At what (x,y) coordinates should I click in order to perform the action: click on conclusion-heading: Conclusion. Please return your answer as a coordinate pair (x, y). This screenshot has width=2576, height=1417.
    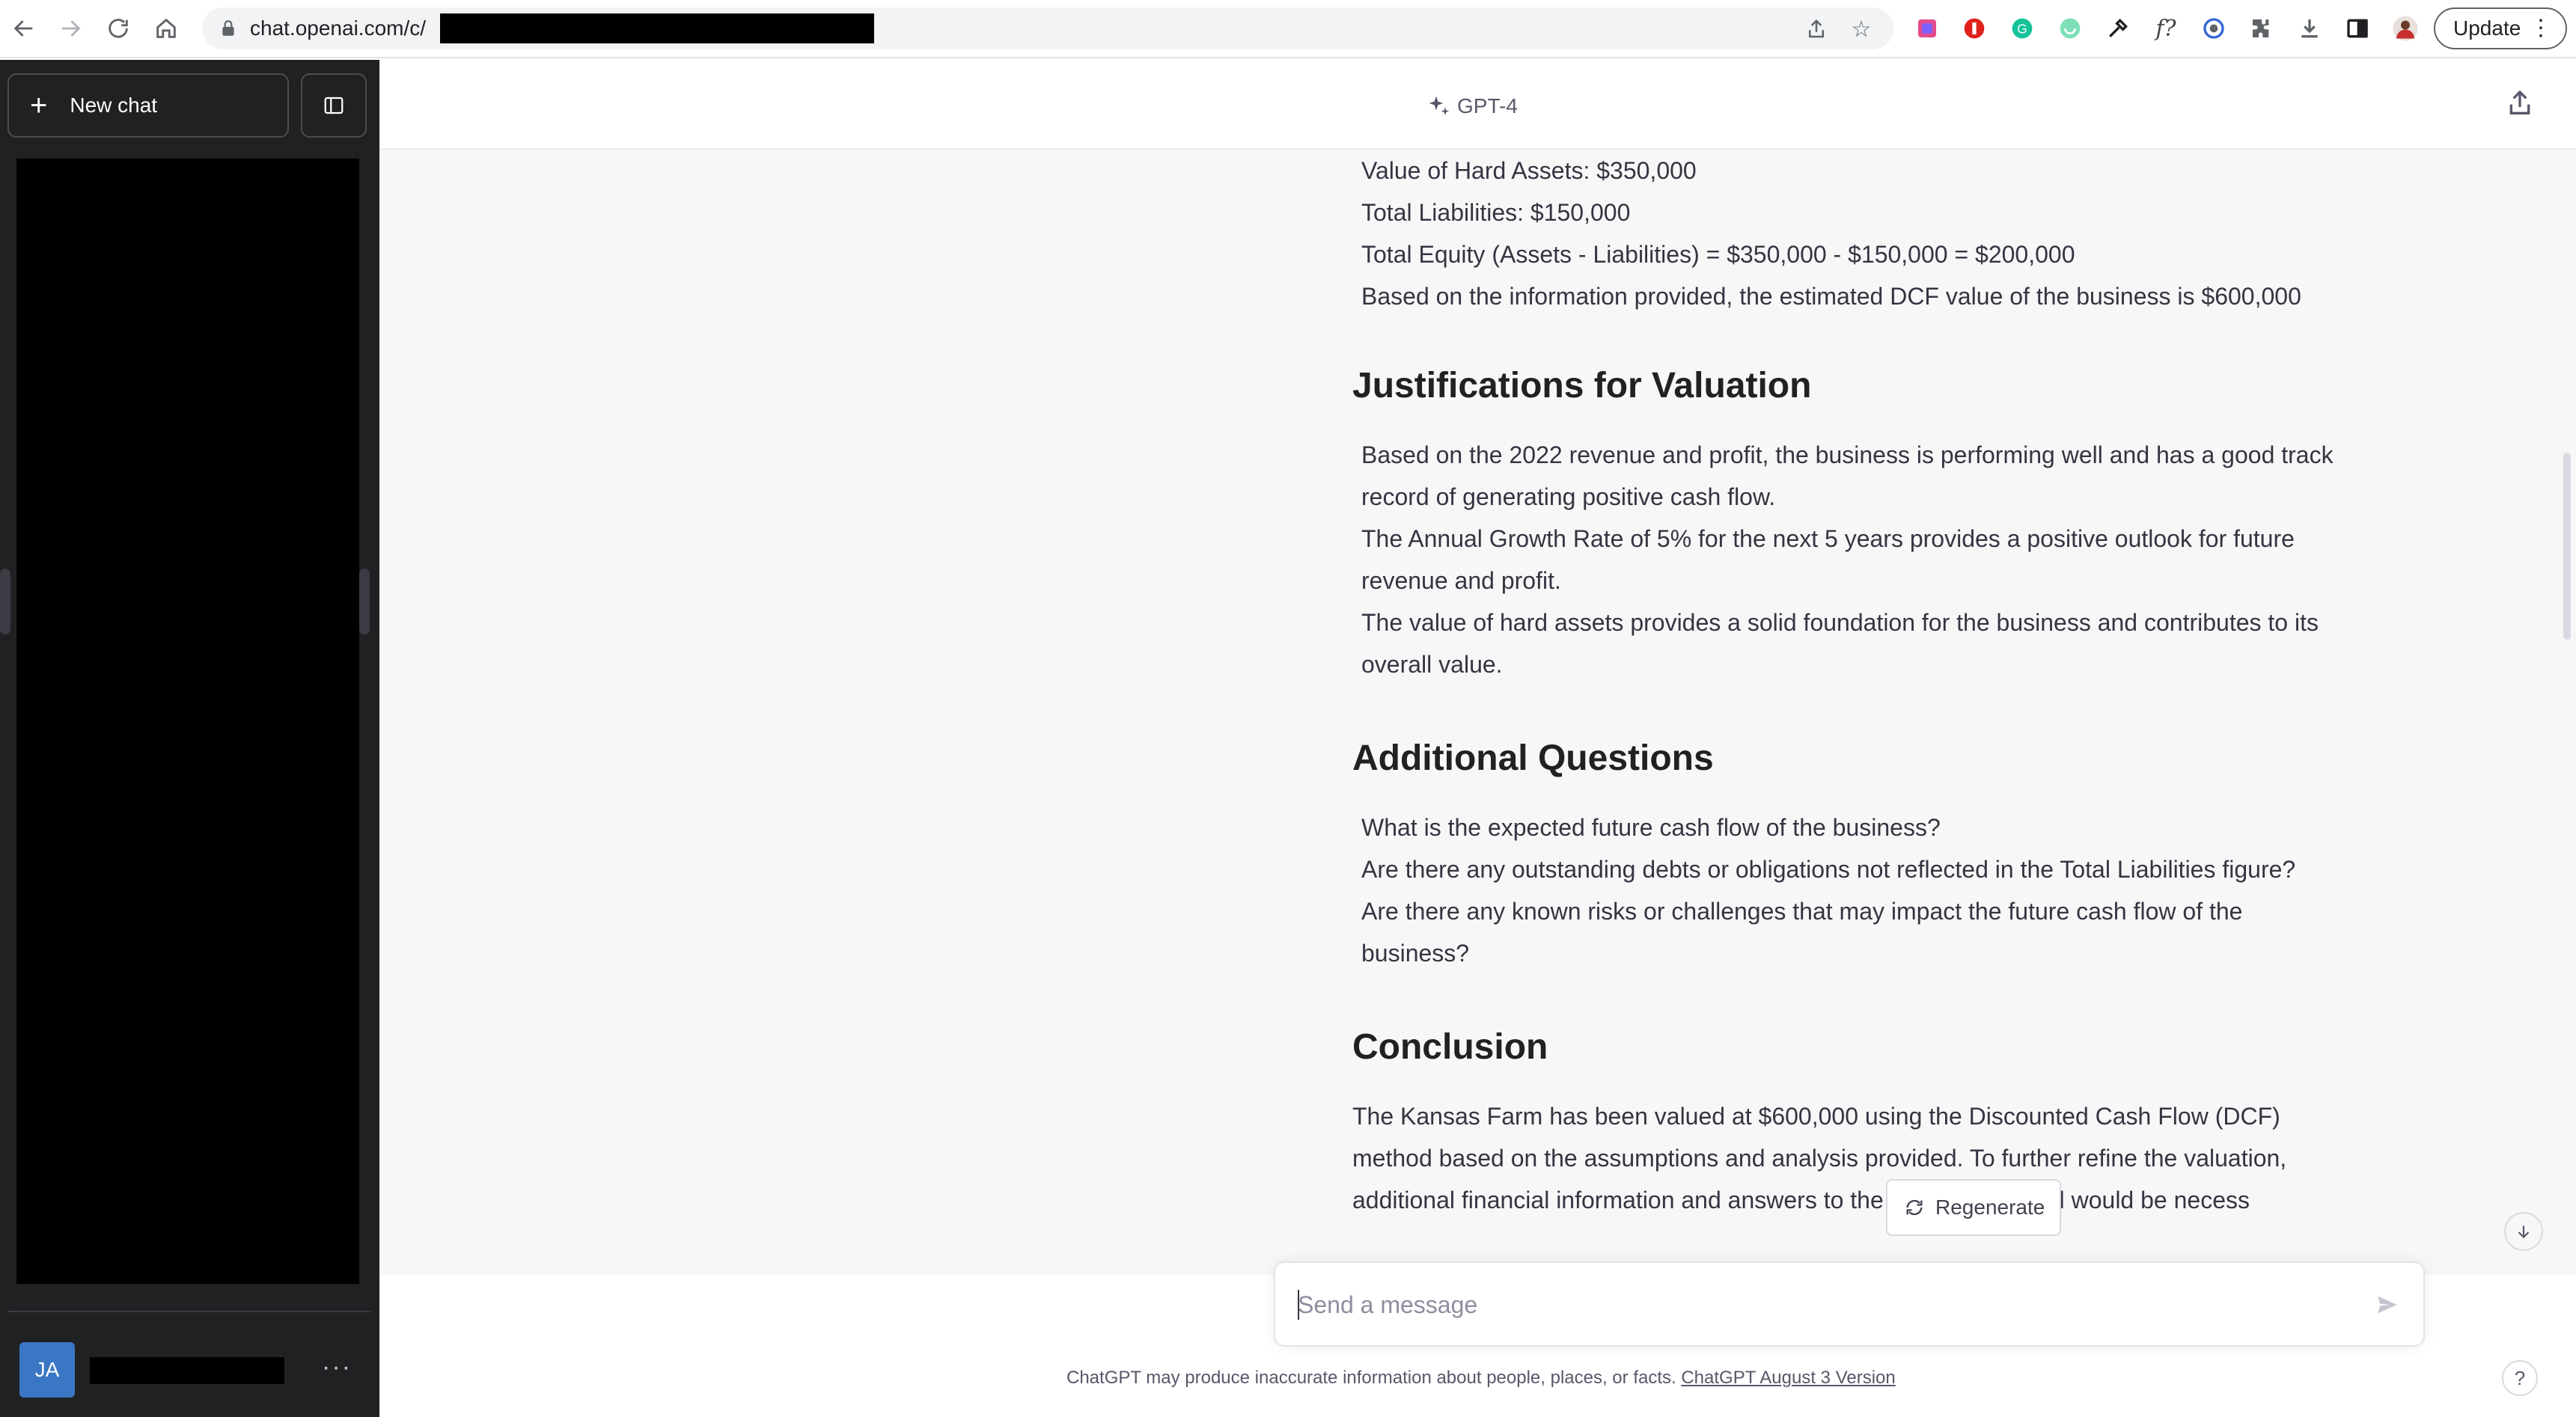
    Looking at the image, I should click on (1450, 1047).